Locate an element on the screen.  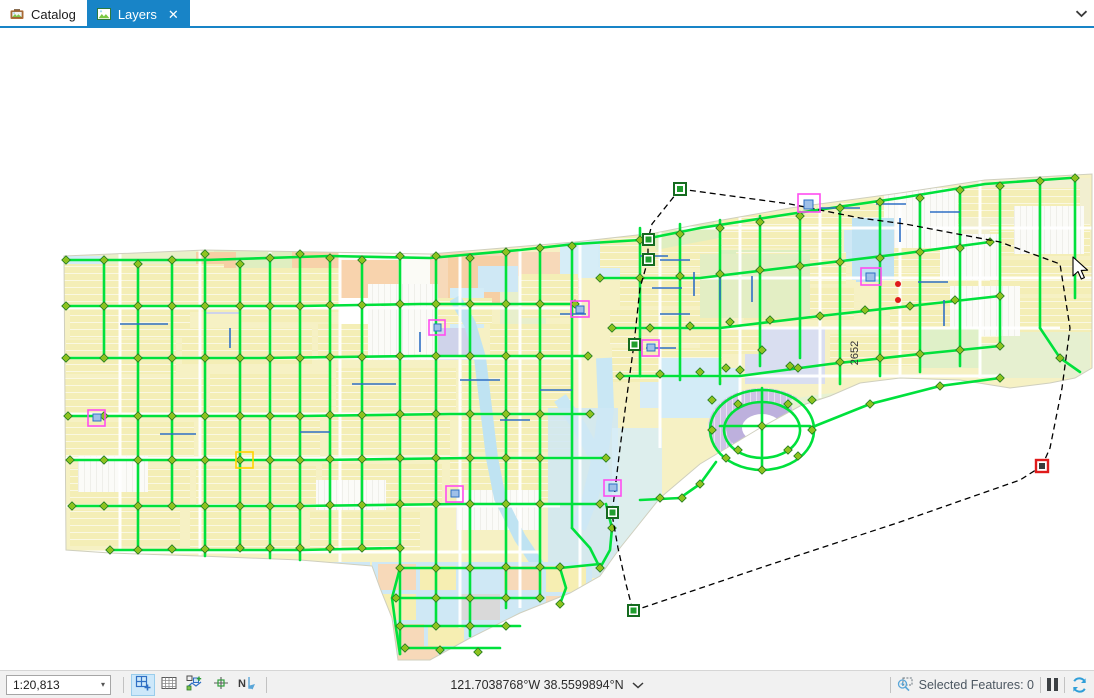
tab-catalog-label: Catalog is located at coordinates (53, 14).